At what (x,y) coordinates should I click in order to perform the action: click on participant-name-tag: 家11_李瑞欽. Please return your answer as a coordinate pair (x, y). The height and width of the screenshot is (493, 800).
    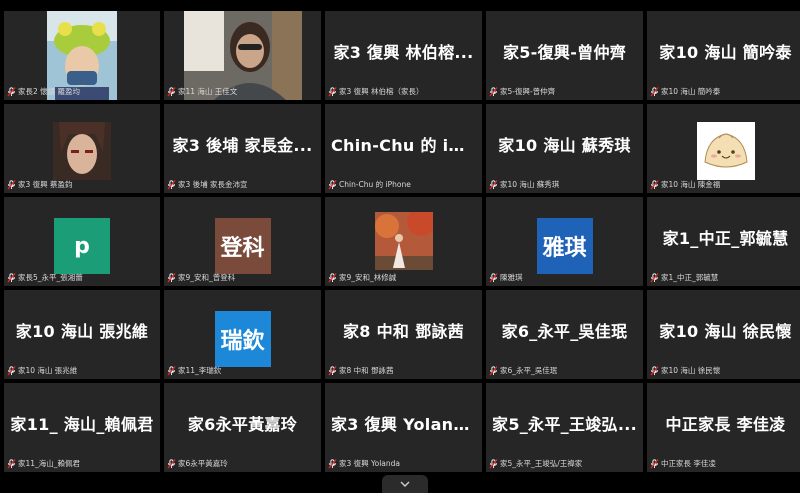
    Looking at the image, I should click on (242, 370).